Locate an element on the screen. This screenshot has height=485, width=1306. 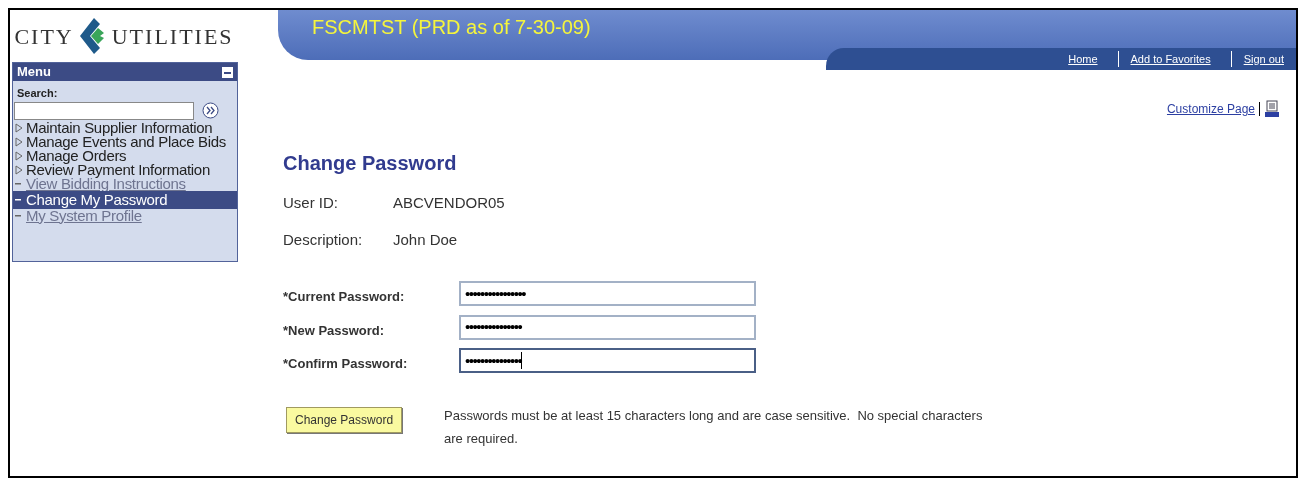
logo-text: CITY is located at coordinates (44, 36).